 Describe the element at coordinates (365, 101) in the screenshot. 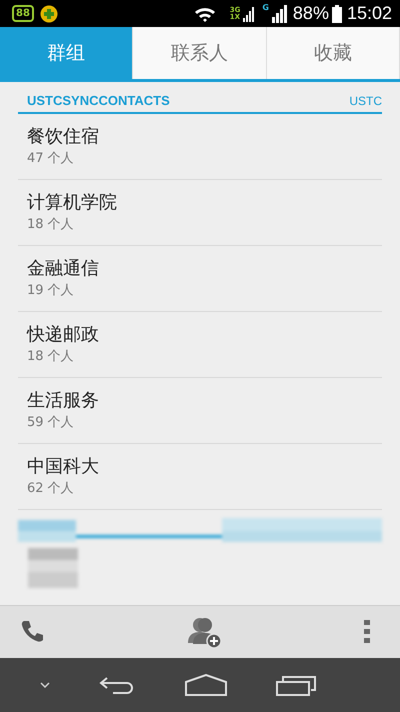

I see `account-label: USTC` at that location.